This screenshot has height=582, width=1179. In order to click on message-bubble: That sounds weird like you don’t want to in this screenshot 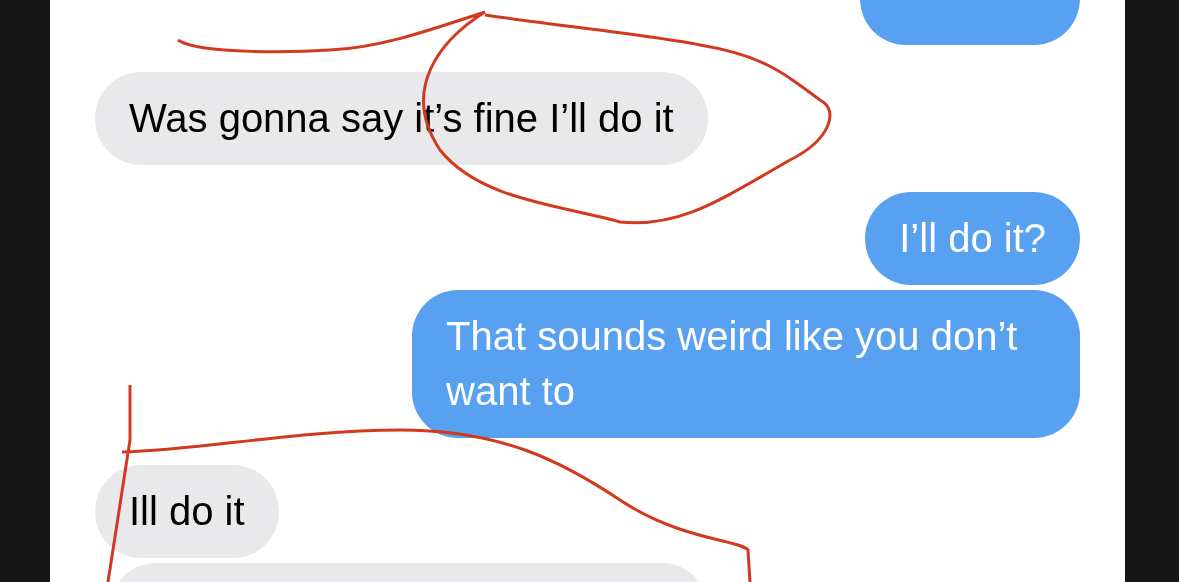, I will do `click(746, 364)`.